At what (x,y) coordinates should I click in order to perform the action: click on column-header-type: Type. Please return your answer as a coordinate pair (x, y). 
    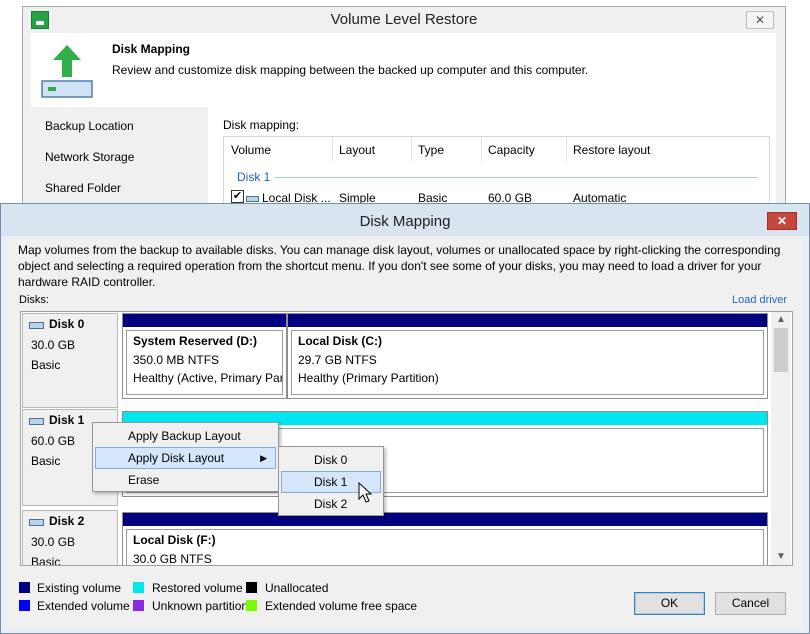
    Looking at the image, I should click on (431, 150).